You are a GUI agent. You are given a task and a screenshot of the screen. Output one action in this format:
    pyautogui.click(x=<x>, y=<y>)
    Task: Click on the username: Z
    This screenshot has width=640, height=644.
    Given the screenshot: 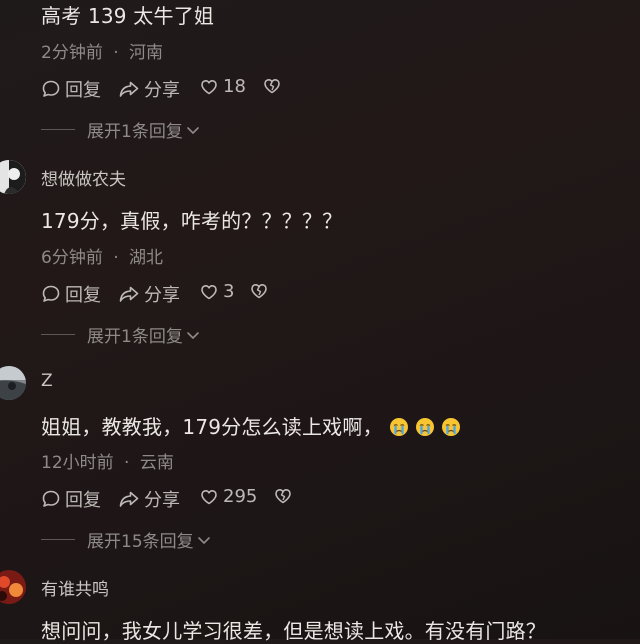 What is the action you would take?
    pyautogui.click(x=47, y=381)
    